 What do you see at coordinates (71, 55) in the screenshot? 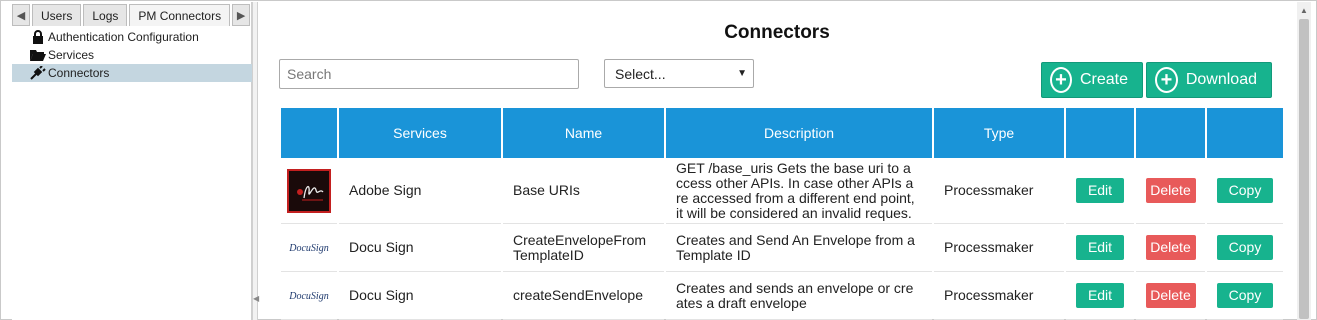
I see `tree-item-label: Services` at bounding box center [71, 55].